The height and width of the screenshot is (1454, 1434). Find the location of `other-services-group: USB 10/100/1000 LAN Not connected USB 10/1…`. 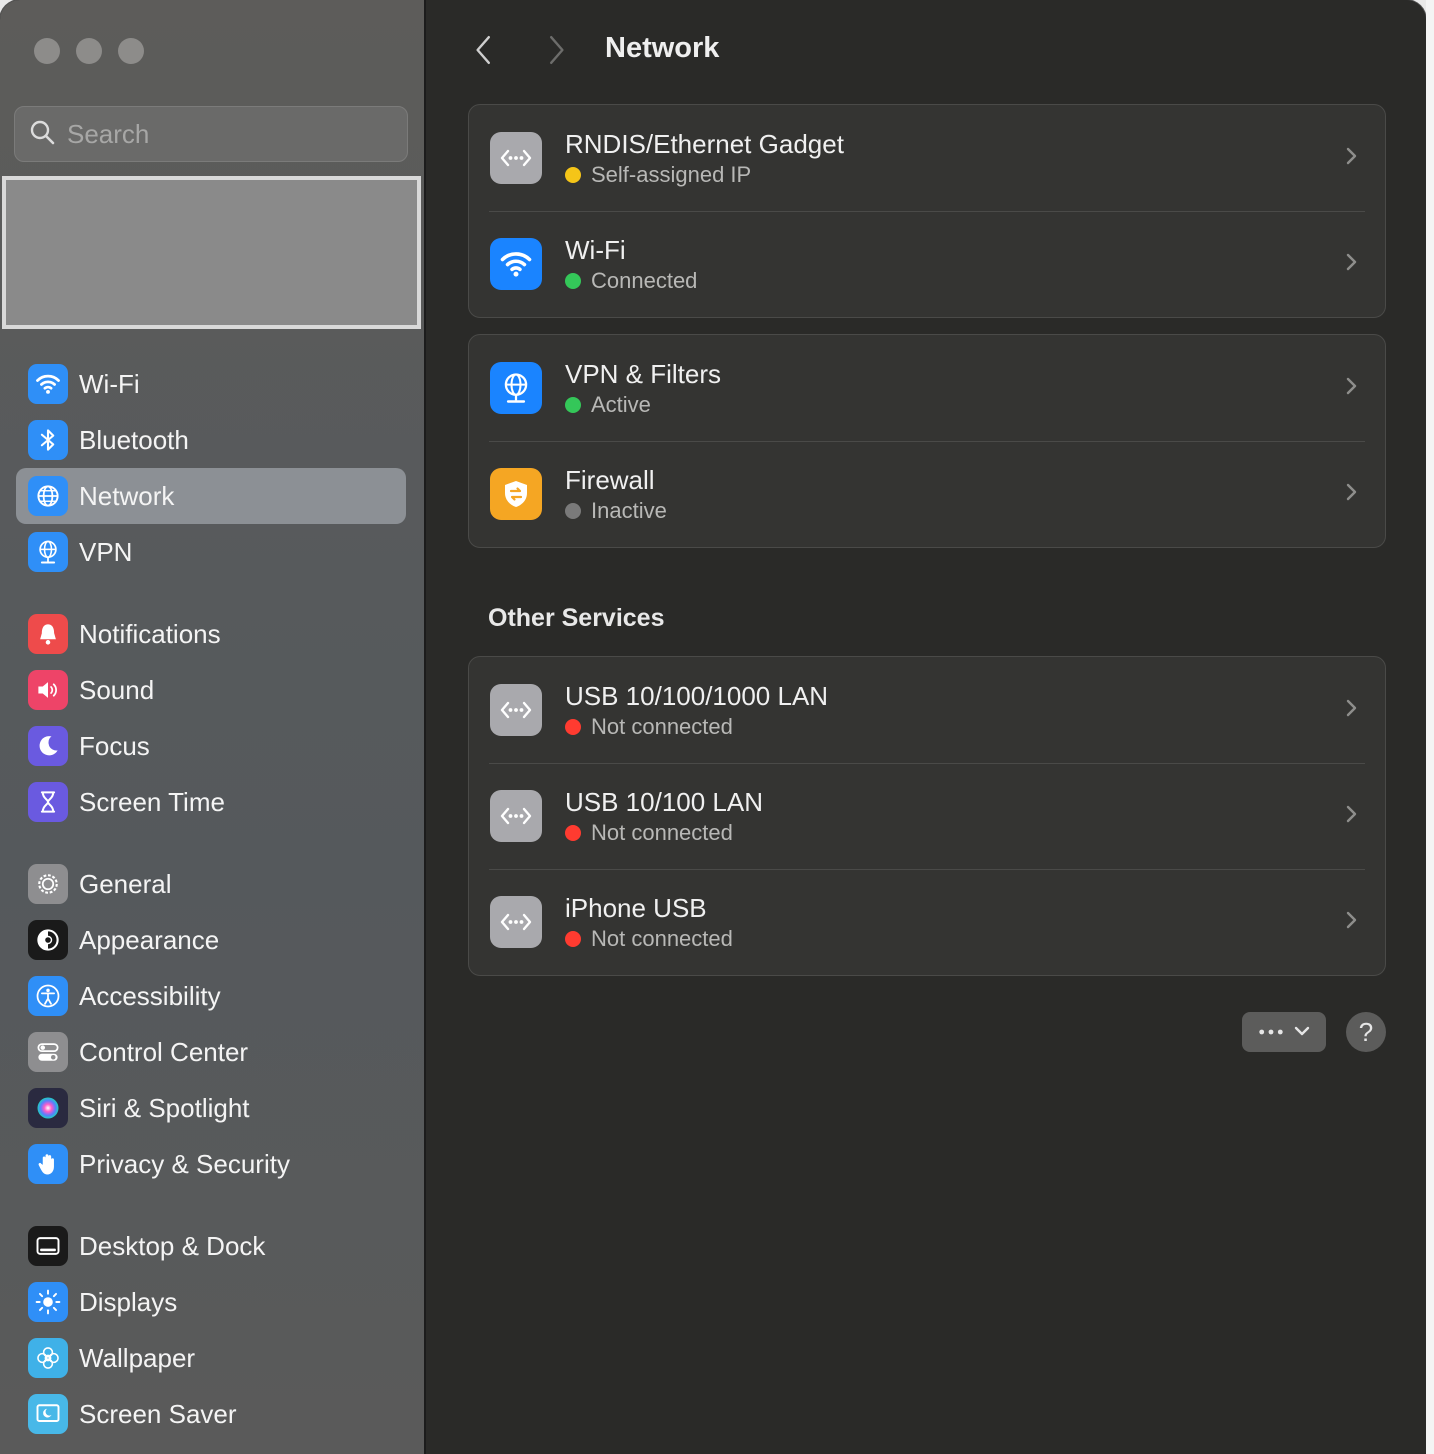

other-services-group: USB 10/100/1000 LAN Not connected USB 10/1… is located at coordinates (927, 816).